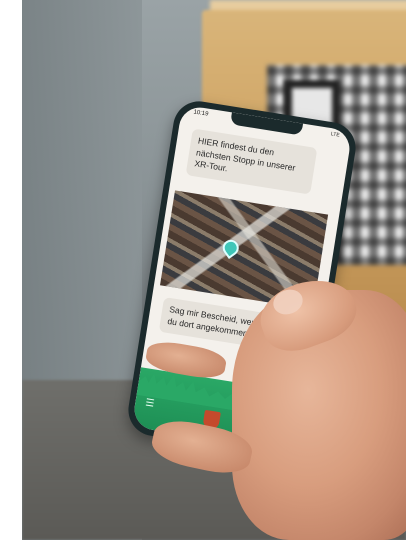  What do you see at coordinates (150, 403) in the screenshot?
I see `menu-icon: ☰` at bounding box center [150, 403].